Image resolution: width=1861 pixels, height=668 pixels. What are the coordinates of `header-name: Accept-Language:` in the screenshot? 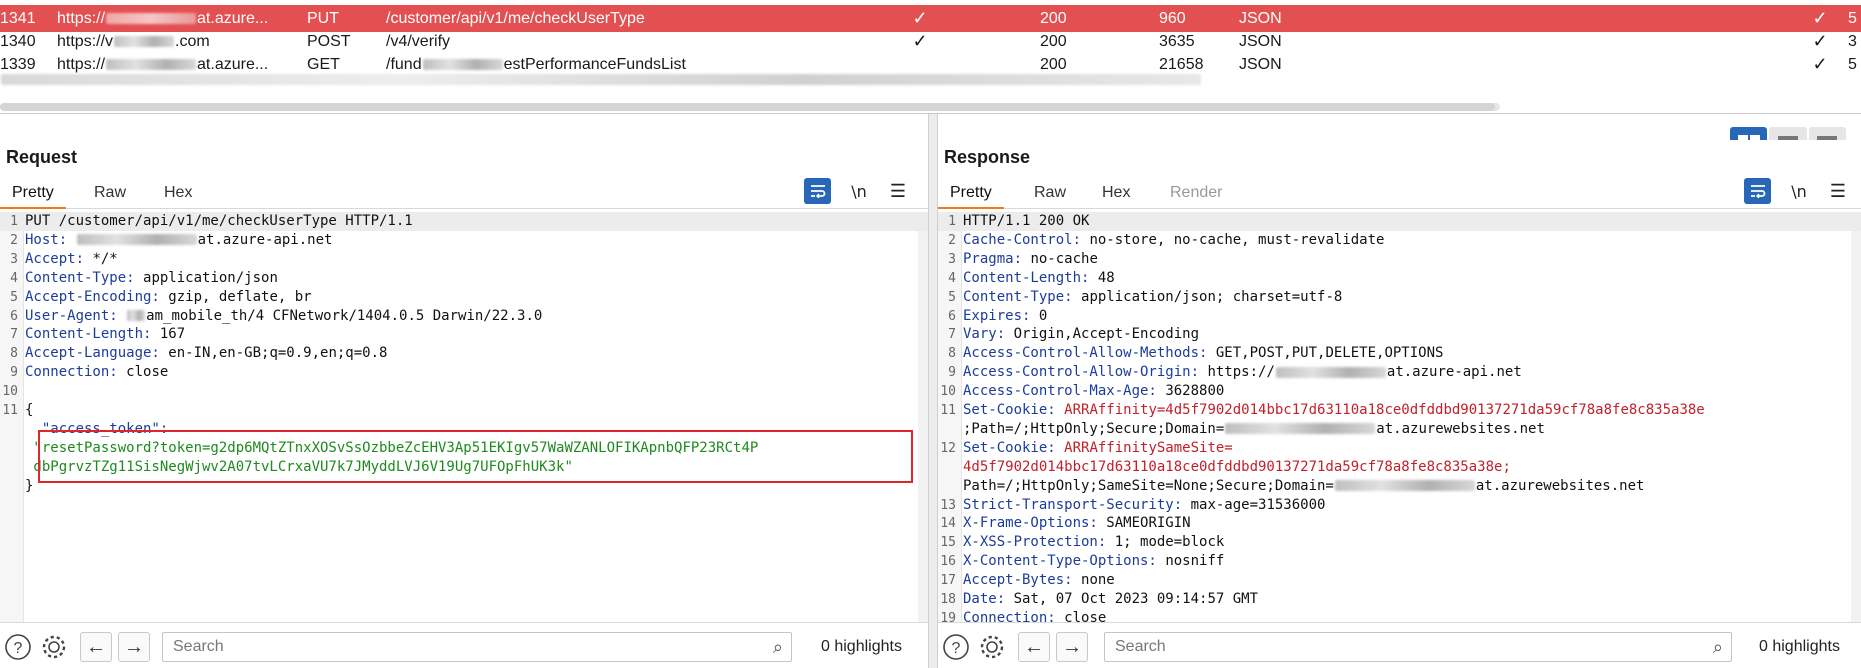 It's located at (92, 353).